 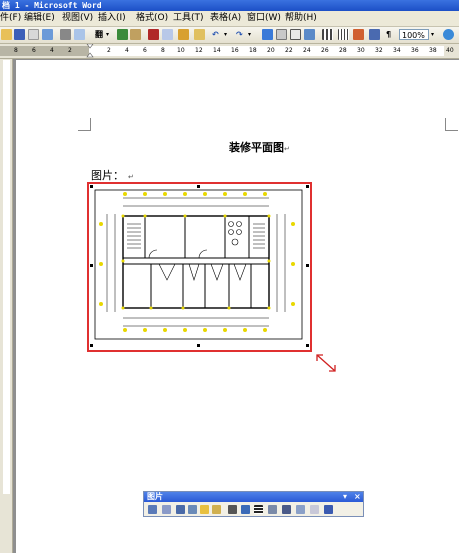 What do you see at coordinates (433, 50) in the screenshot?
I see `ruler-number: 38` at bounding box center [433, 50].